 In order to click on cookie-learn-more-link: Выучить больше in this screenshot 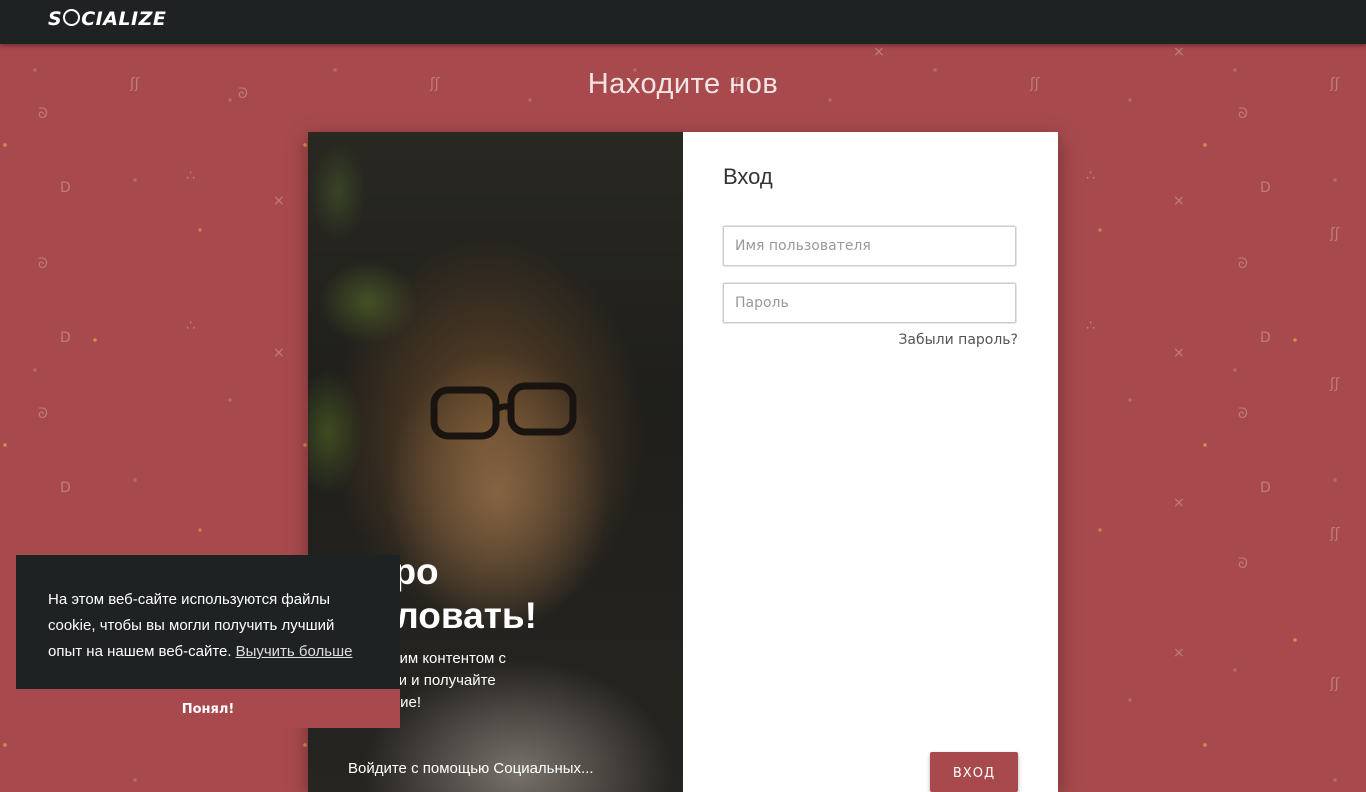, I will do `click(294, 651)`.